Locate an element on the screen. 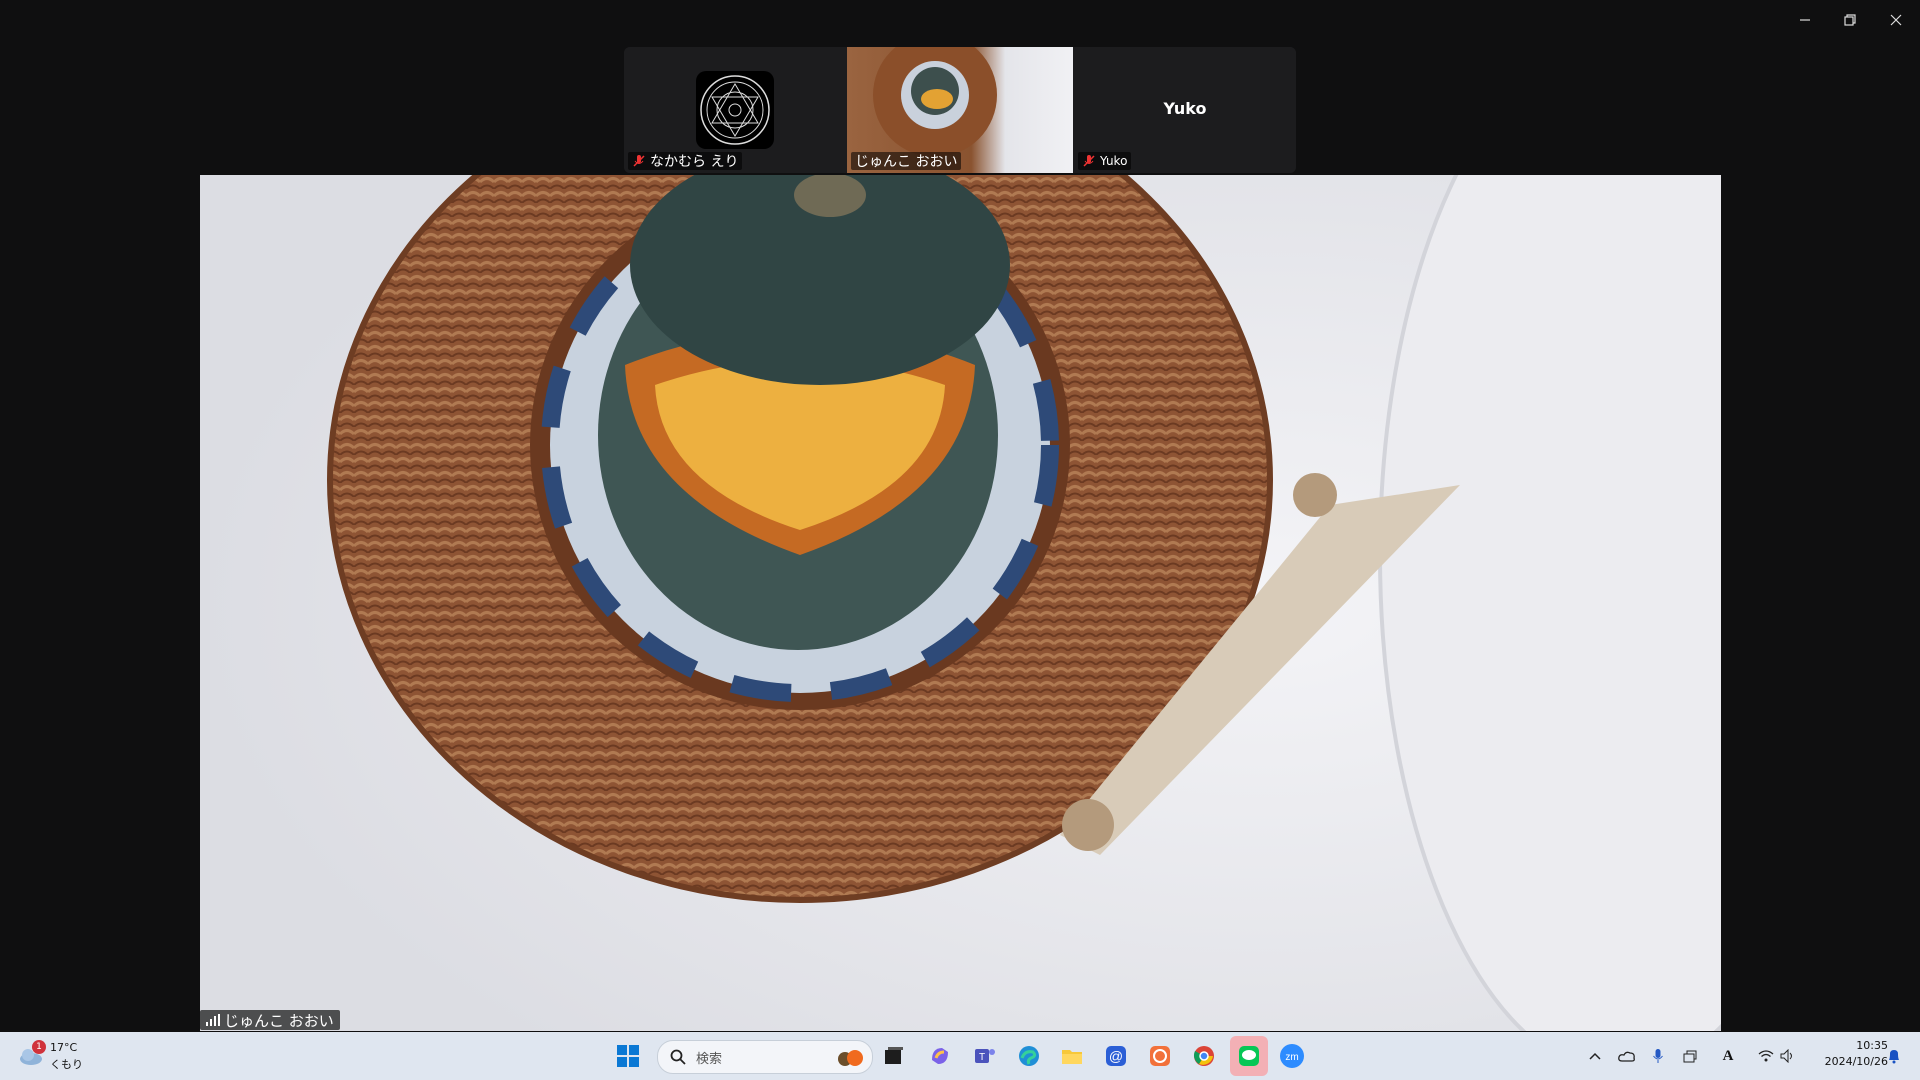 The image size is (1920, 1080). task-view-button is located at coordinates (894, 1056).